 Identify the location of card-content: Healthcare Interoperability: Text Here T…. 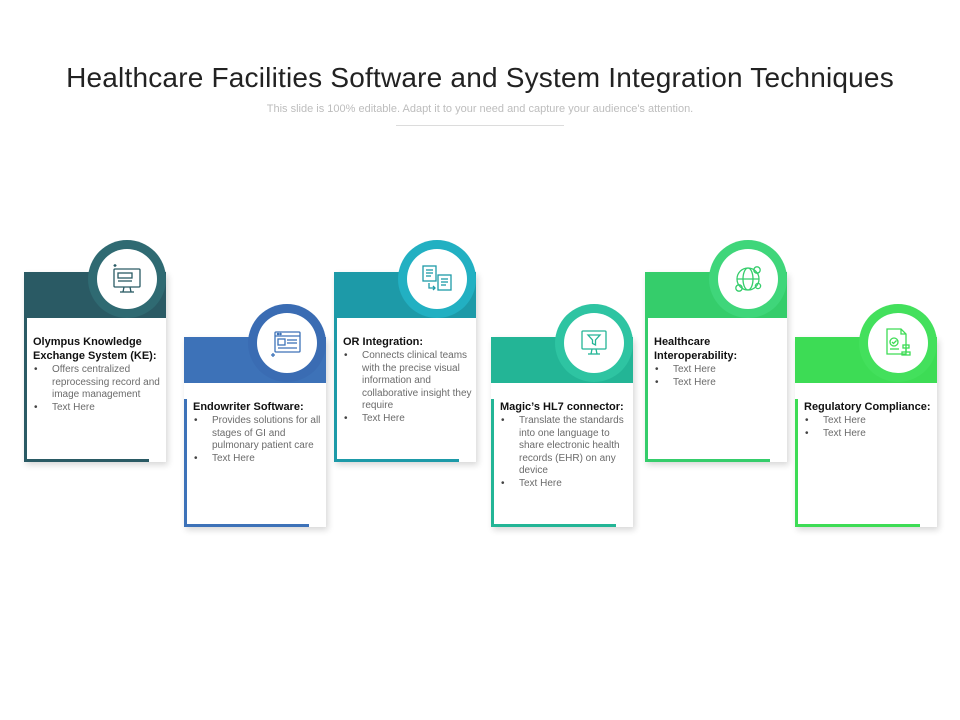
(719, 362).